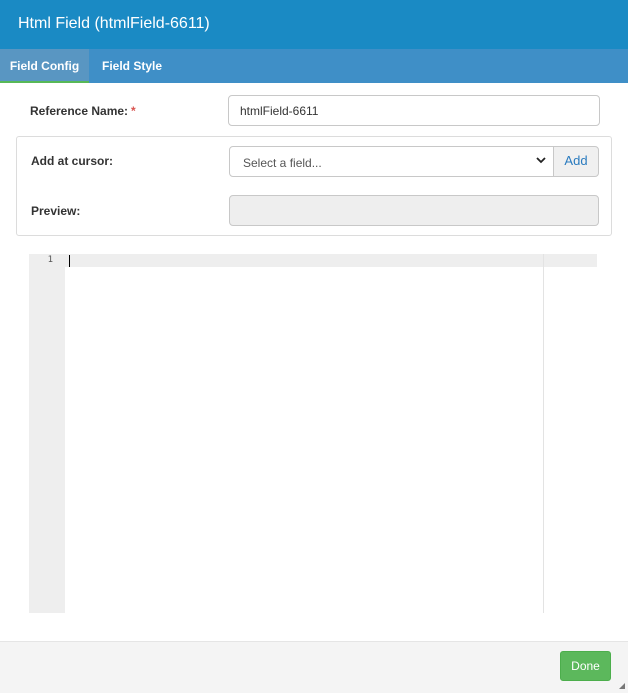 This screenshot has height=693, width=628. What do you see at coordinates (414, 210) in the screenshot?
I see `preview-field` at bounding box center [414, 210].